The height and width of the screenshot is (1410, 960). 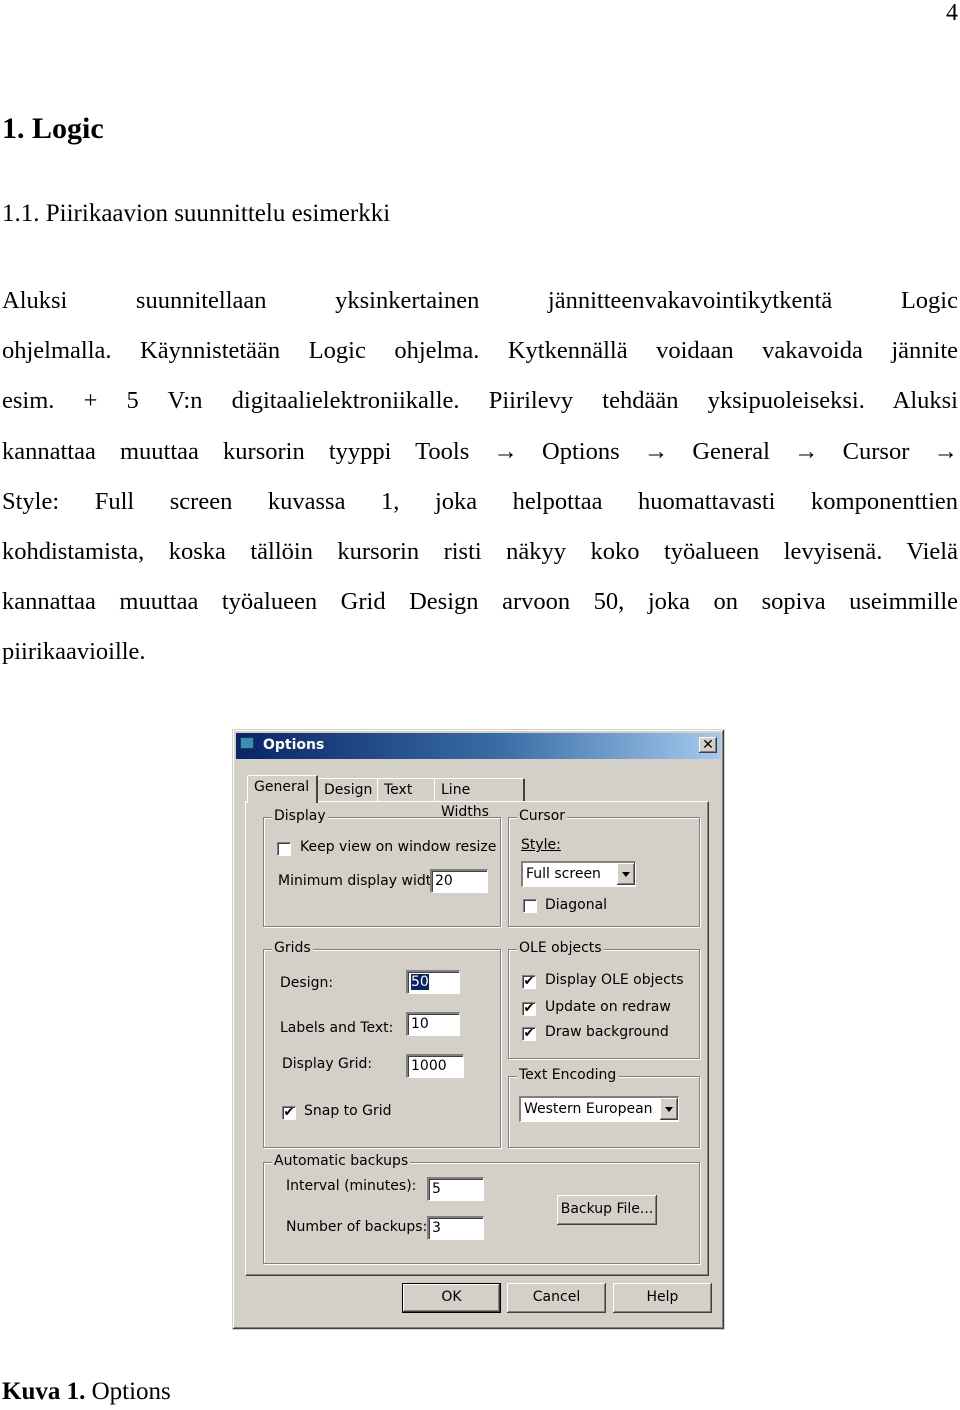 What do you see at coordinates (53, 128) in the screenshot?
I see `heading-1: 1. Logic` at bounding box center [53, 128].